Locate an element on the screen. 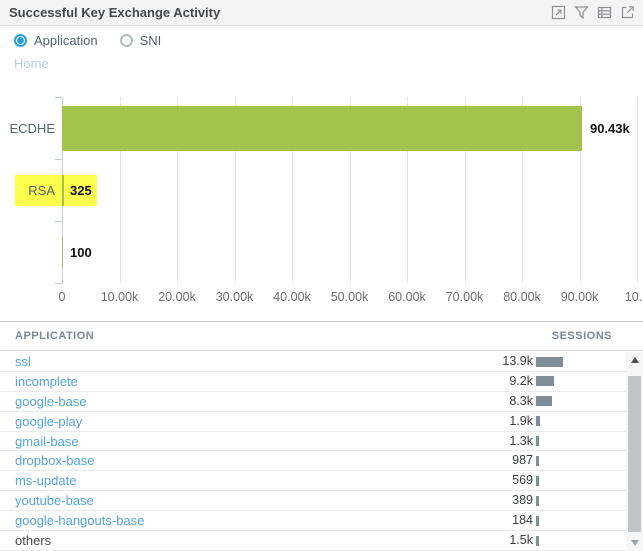 The width and height of the screenshot is (643, 551). bar-value-label: 90.43k is located at coordinates (609, 128).